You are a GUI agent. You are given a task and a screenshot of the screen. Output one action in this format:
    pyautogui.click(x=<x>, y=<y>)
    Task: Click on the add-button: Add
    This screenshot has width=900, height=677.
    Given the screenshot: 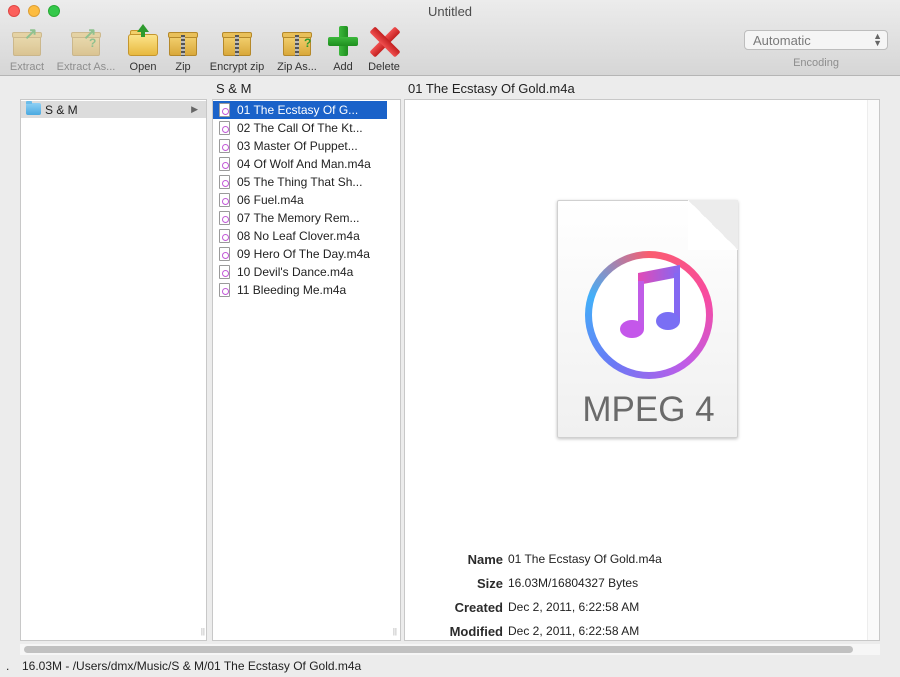 What is the action you would take?
    pyautogui.click(x=343, y=48)
    